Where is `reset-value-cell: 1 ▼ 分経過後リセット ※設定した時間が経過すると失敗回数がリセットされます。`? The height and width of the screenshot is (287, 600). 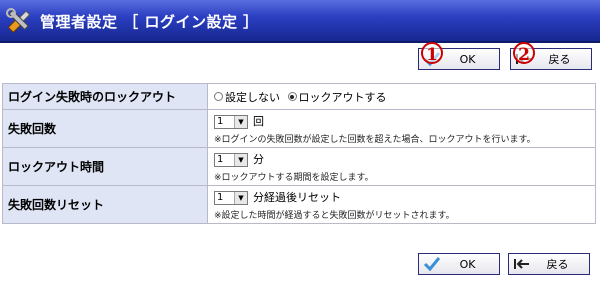 reset-value-cell: 1 ▼ 分経過後リセット ※設定した時間が経過すると失敗回数がリセットされます。 is located at coordinates (401, 204).